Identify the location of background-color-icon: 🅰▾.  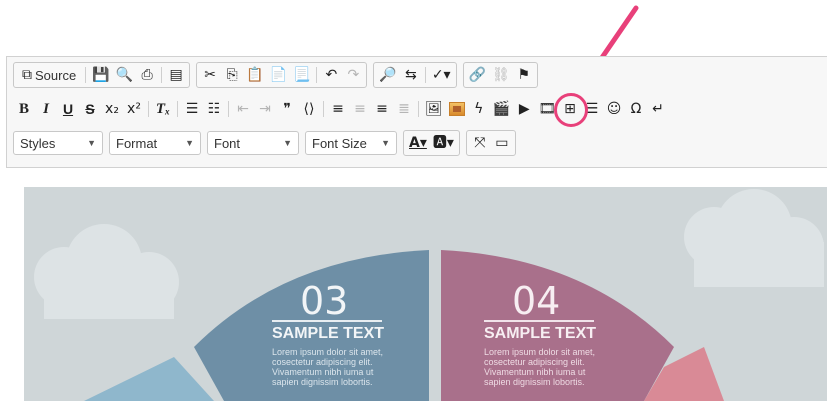
(443, 143).